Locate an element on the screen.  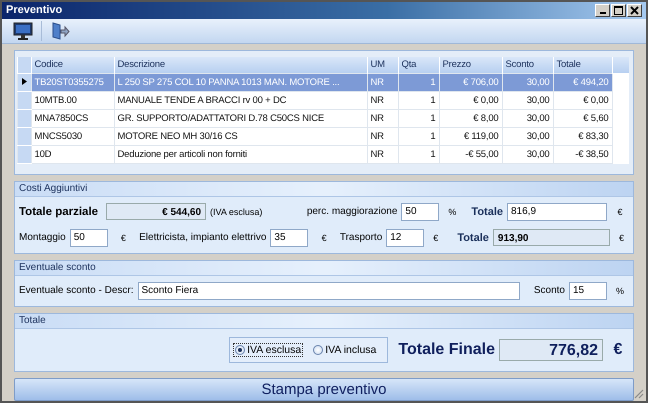
label: Totale parziale is located at coordinates (58, 212).